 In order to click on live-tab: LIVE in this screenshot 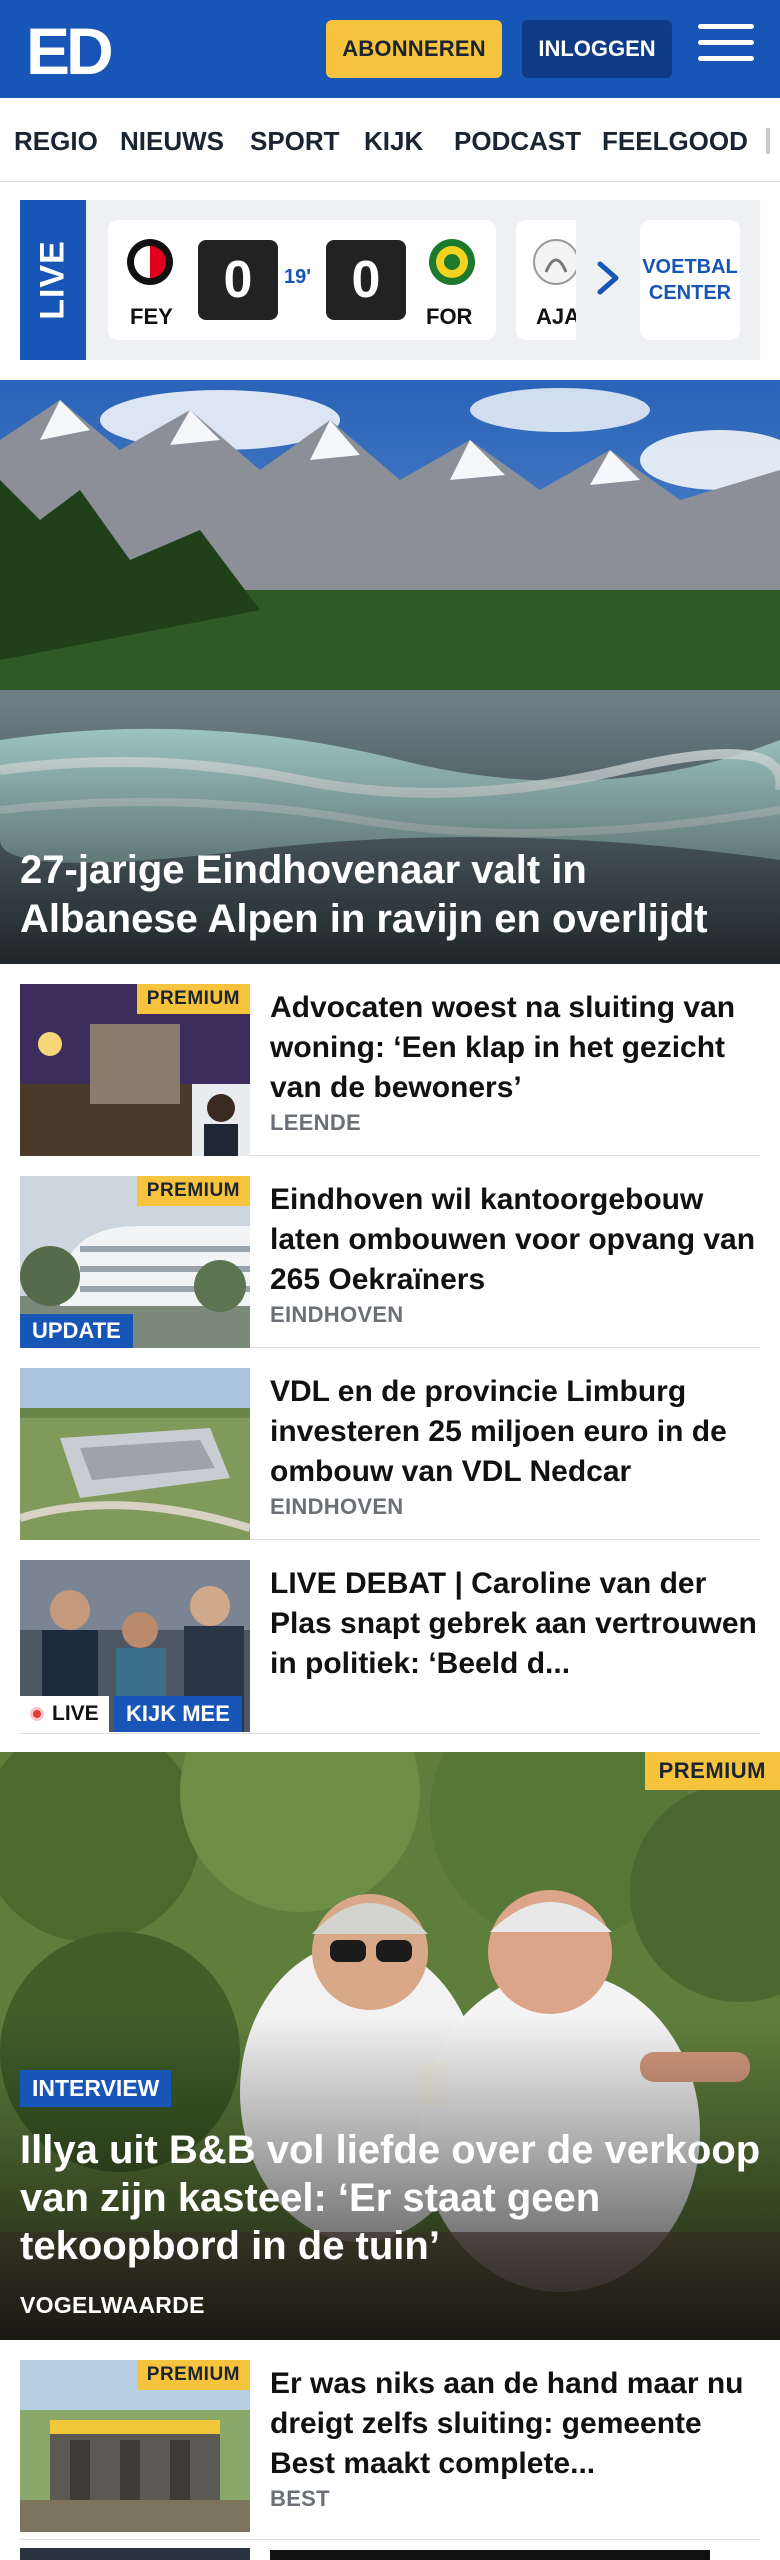, I will do `click(53, 280)`.